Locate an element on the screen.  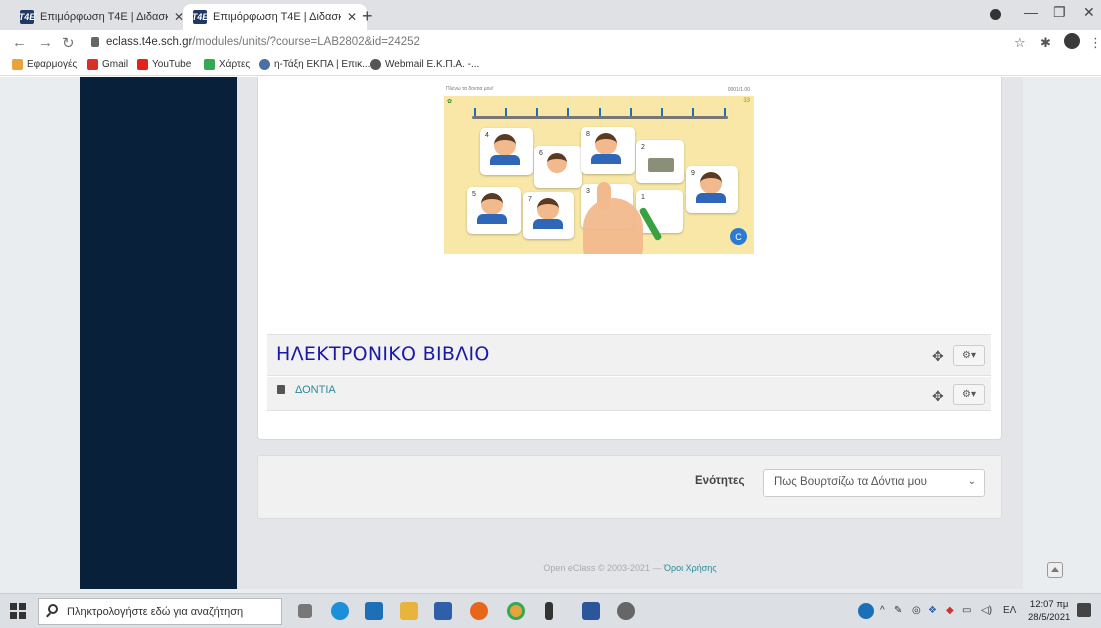
url-path: /modules/units/?course=LAB2802&id=24252 is located at coordinates (306, 42).